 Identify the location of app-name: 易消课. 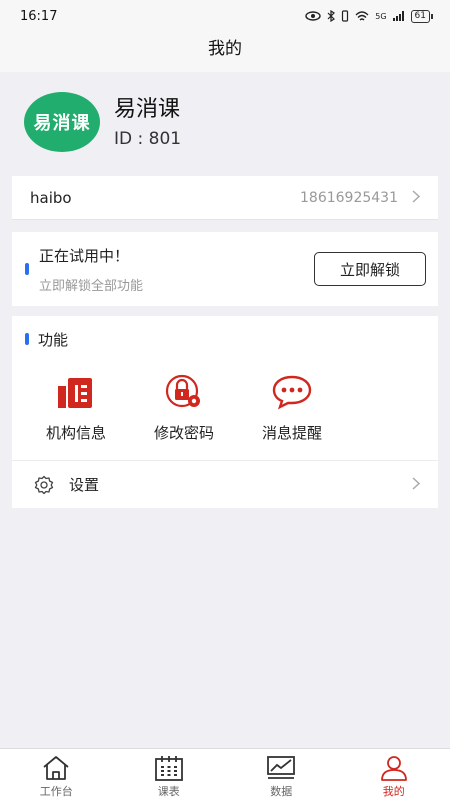
(147, 109).